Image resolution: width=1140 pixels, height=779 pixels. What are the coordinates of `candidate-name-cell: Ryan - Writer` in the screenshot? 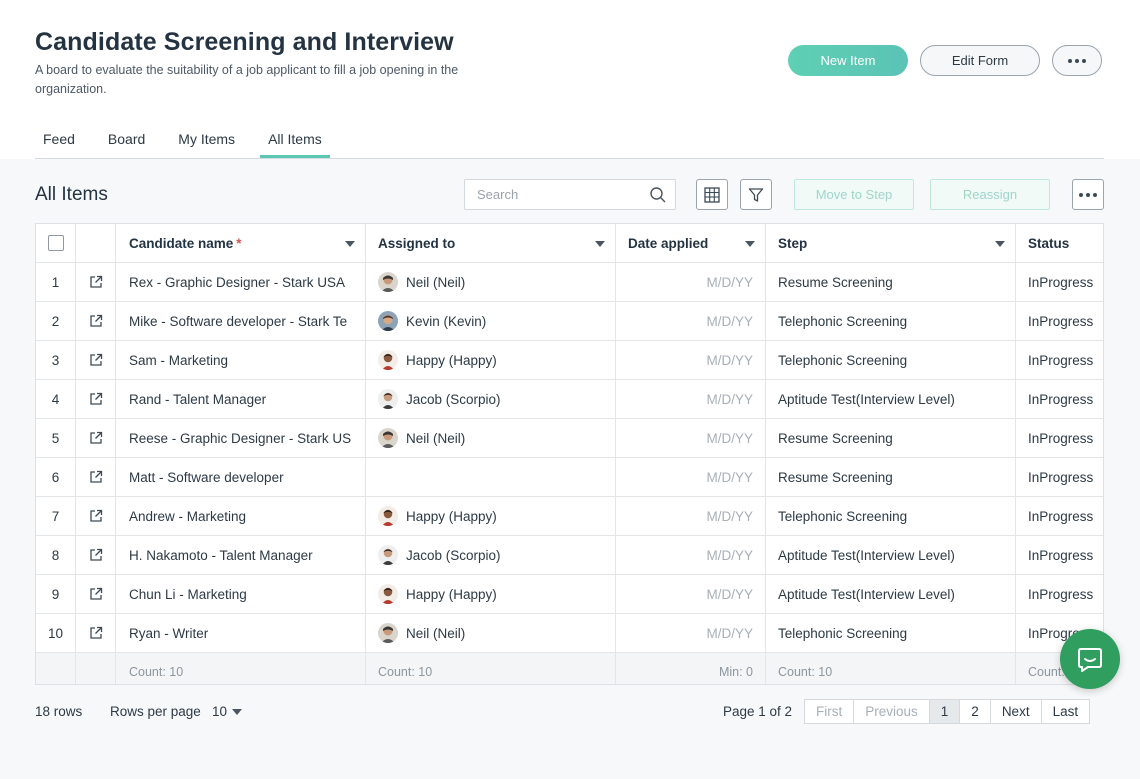 It's located at (241, 633).